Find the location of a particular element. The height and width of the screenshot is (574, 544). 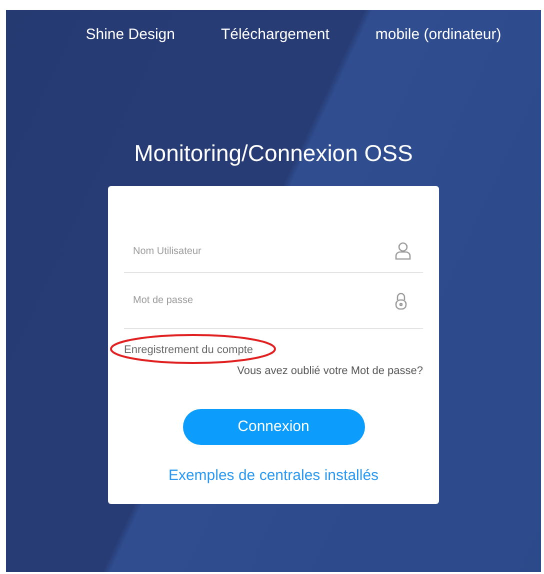

nav-link: Téléchargement is located at coordinates (275, 35).